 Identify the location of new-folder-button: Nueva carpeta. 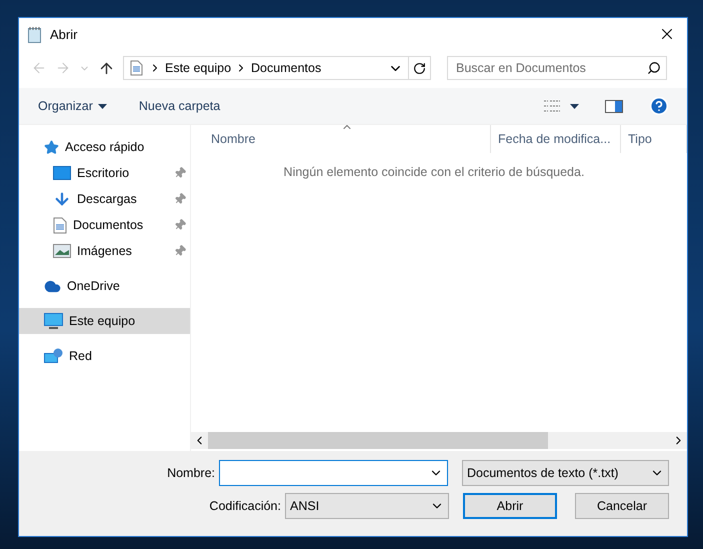
(179, 106).